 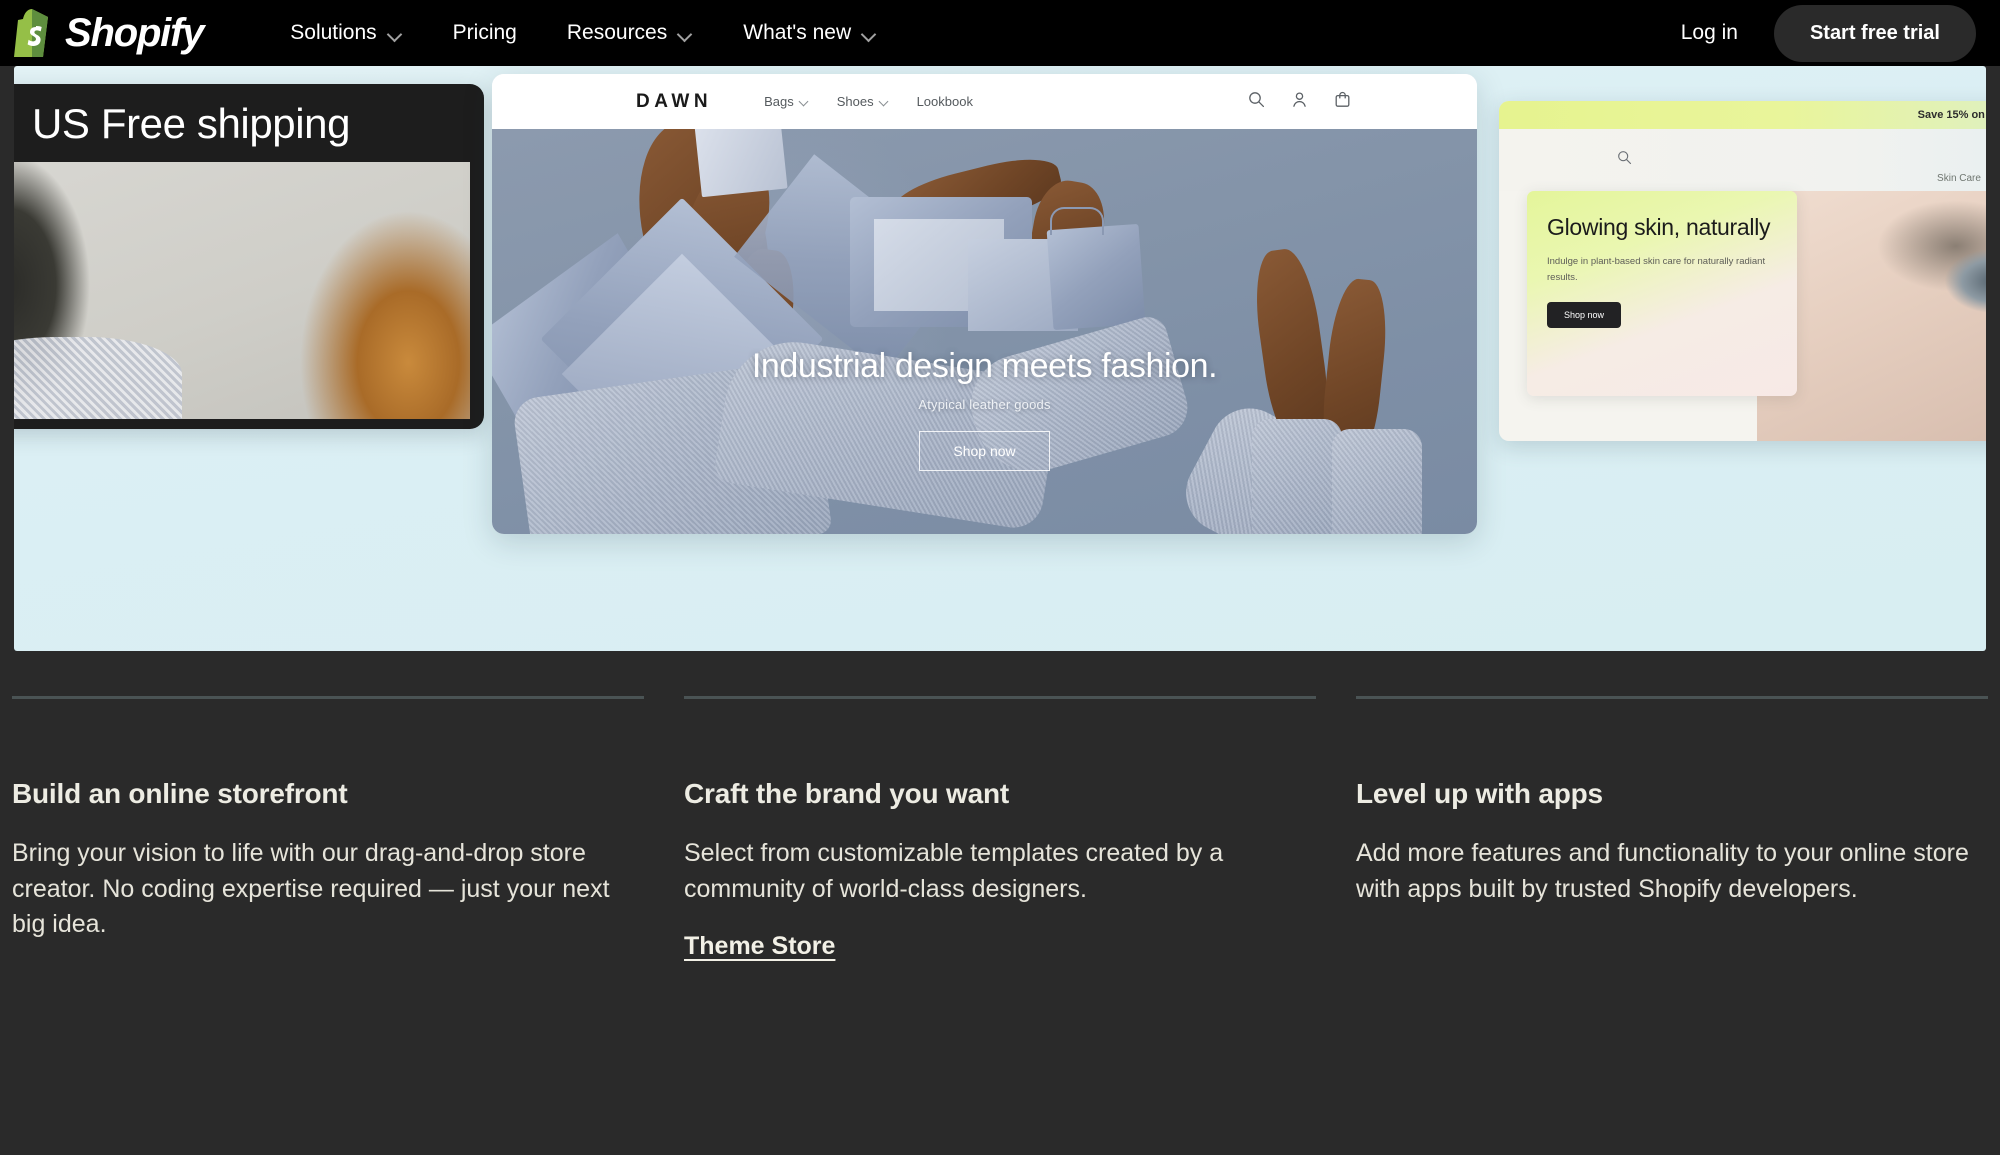 What do you see at coordinates (1742, 115) in the screenshot?
I see `sense-promo-banner: Save 15% on orders over $50 Use c` at bounding box center [1742, 115].